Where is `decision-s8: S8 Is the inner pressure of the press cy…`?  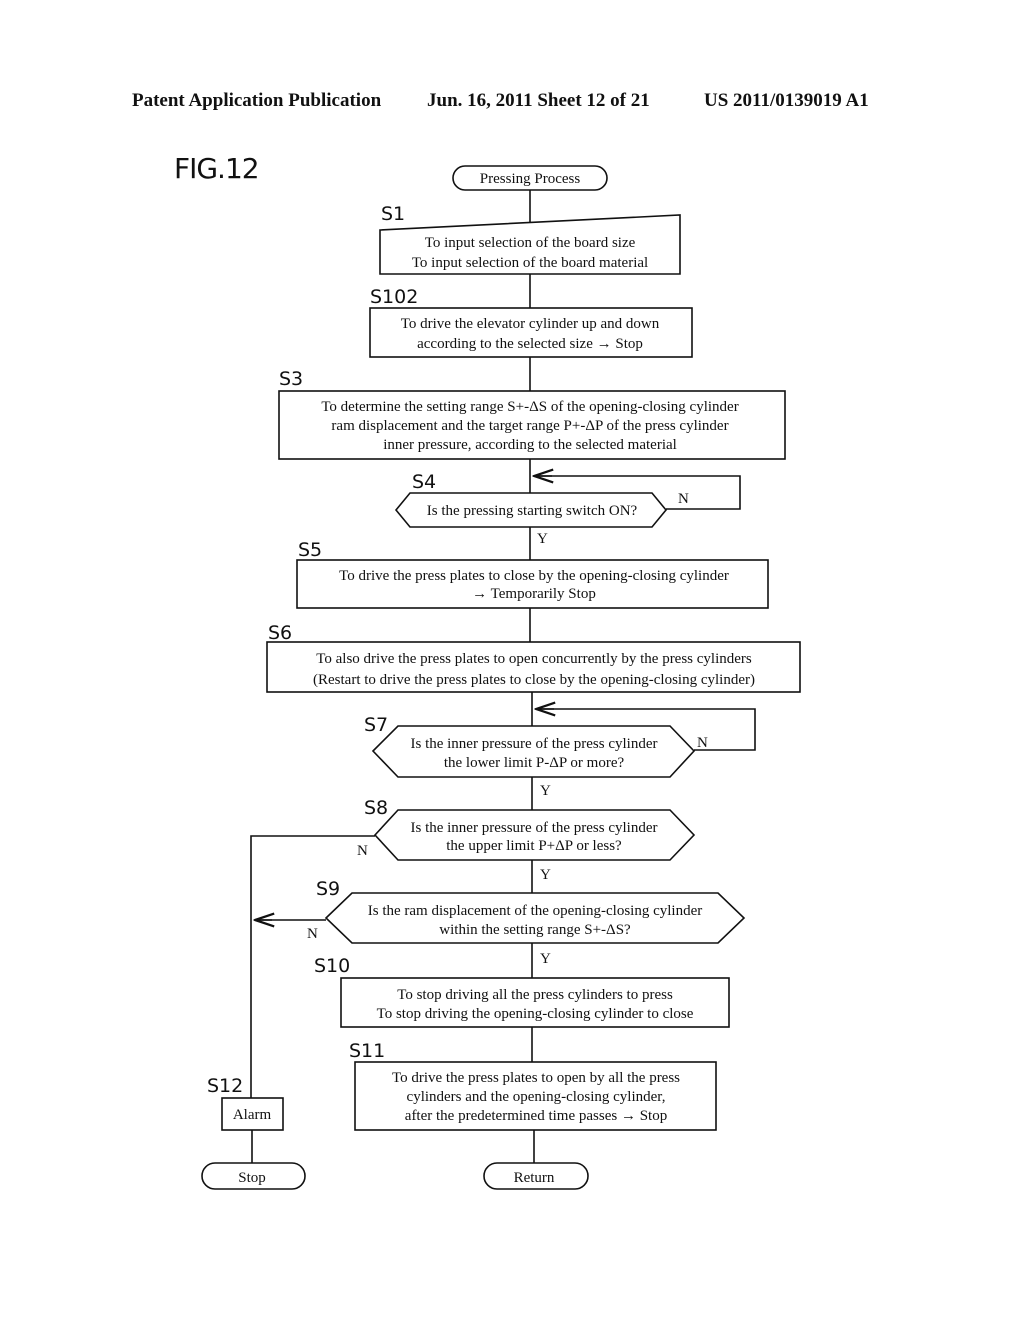
decision-s8: S8 Is the inner pressure of the press cy… is located at coordinates (526, 840).